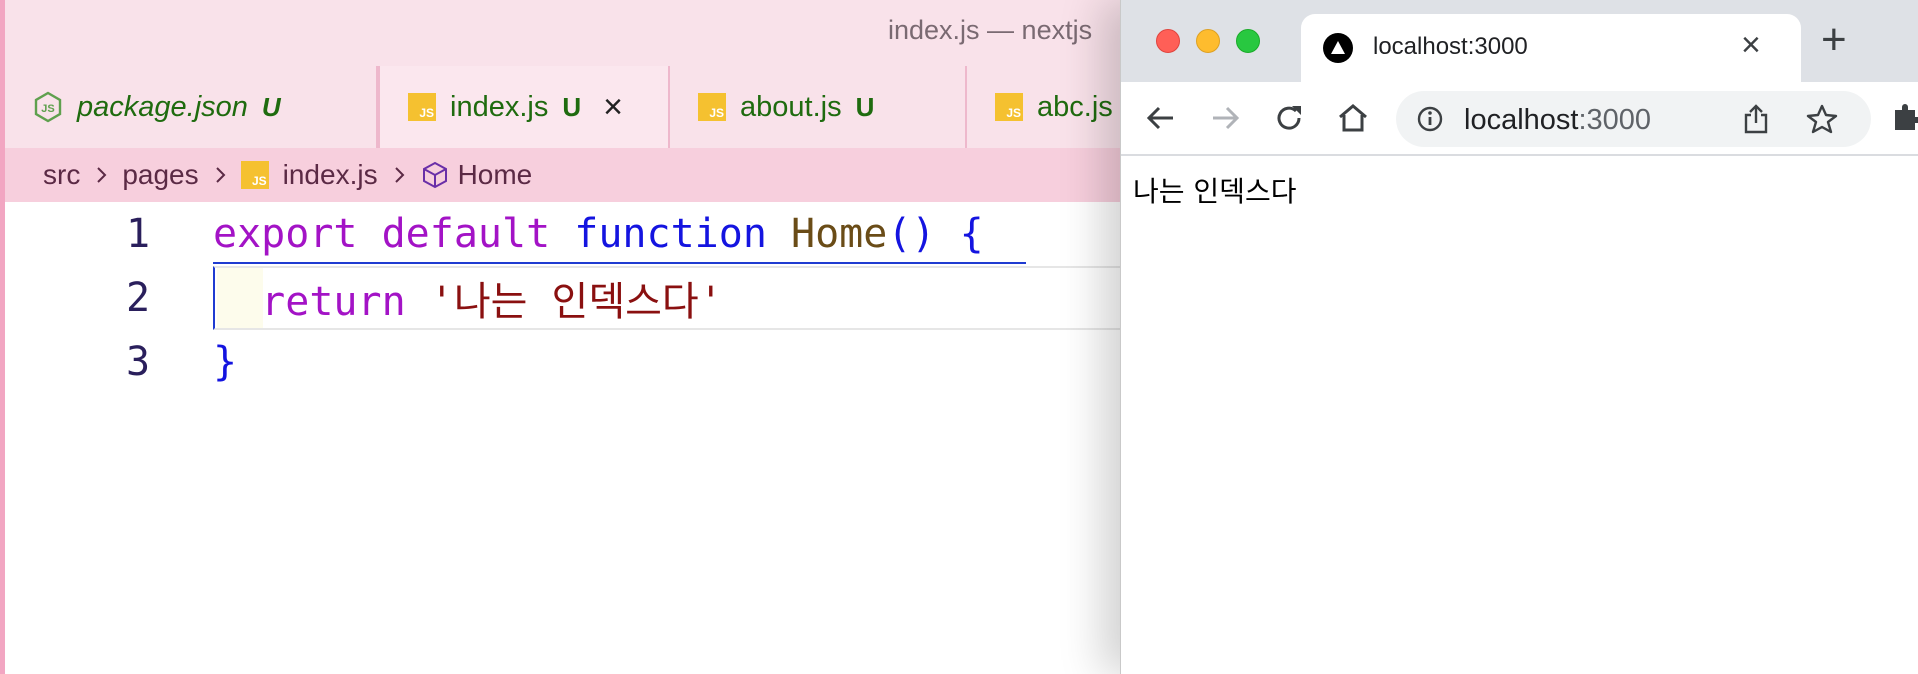  I want to click on breadcrumb-file: index.js, so click(330, 175).